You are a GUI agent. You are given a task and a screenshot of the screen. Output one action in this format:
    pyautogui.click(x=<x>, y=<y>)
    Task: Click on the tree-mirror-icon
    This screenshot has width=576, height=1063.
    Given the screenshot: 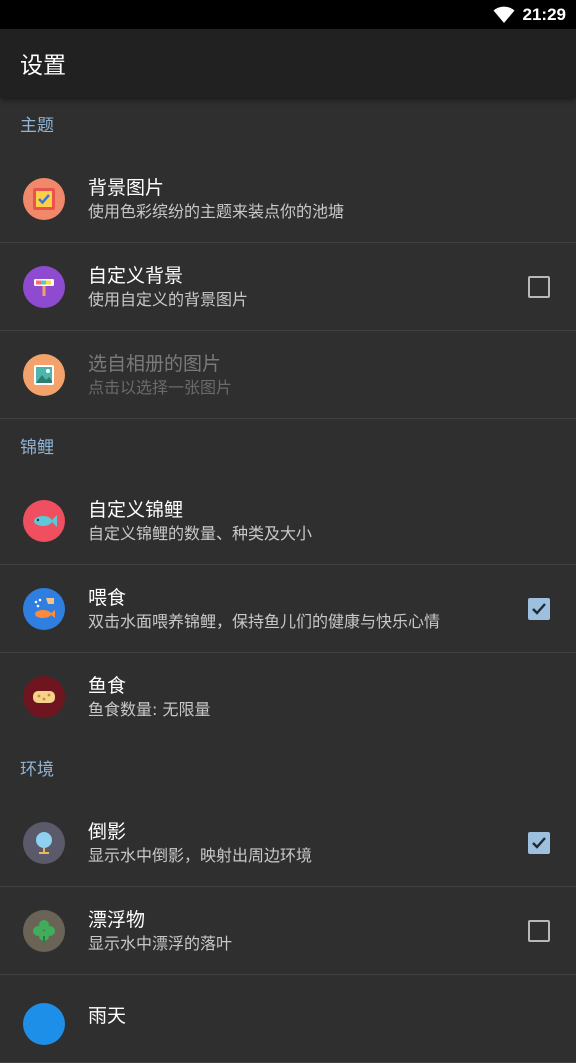 What is the action you would take?
    pyautogui.click(x=44, y=842)
    